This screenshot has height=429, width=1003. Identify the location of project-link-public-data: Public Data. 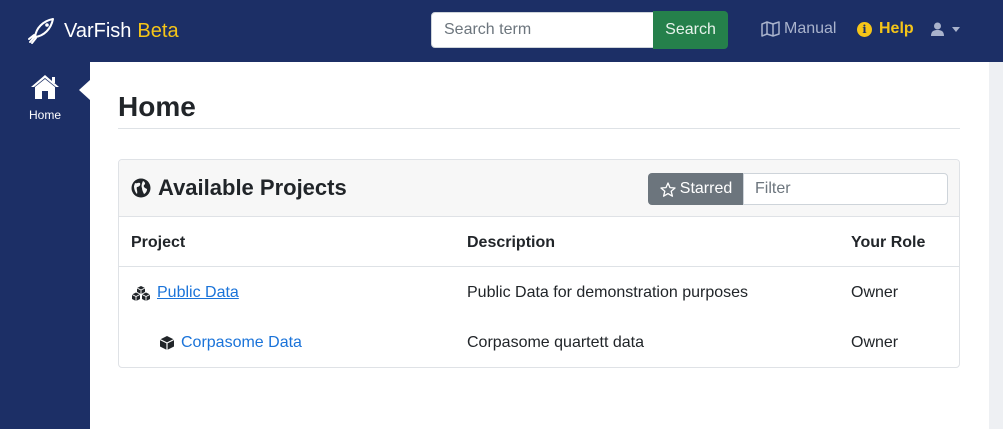
(198, 293).